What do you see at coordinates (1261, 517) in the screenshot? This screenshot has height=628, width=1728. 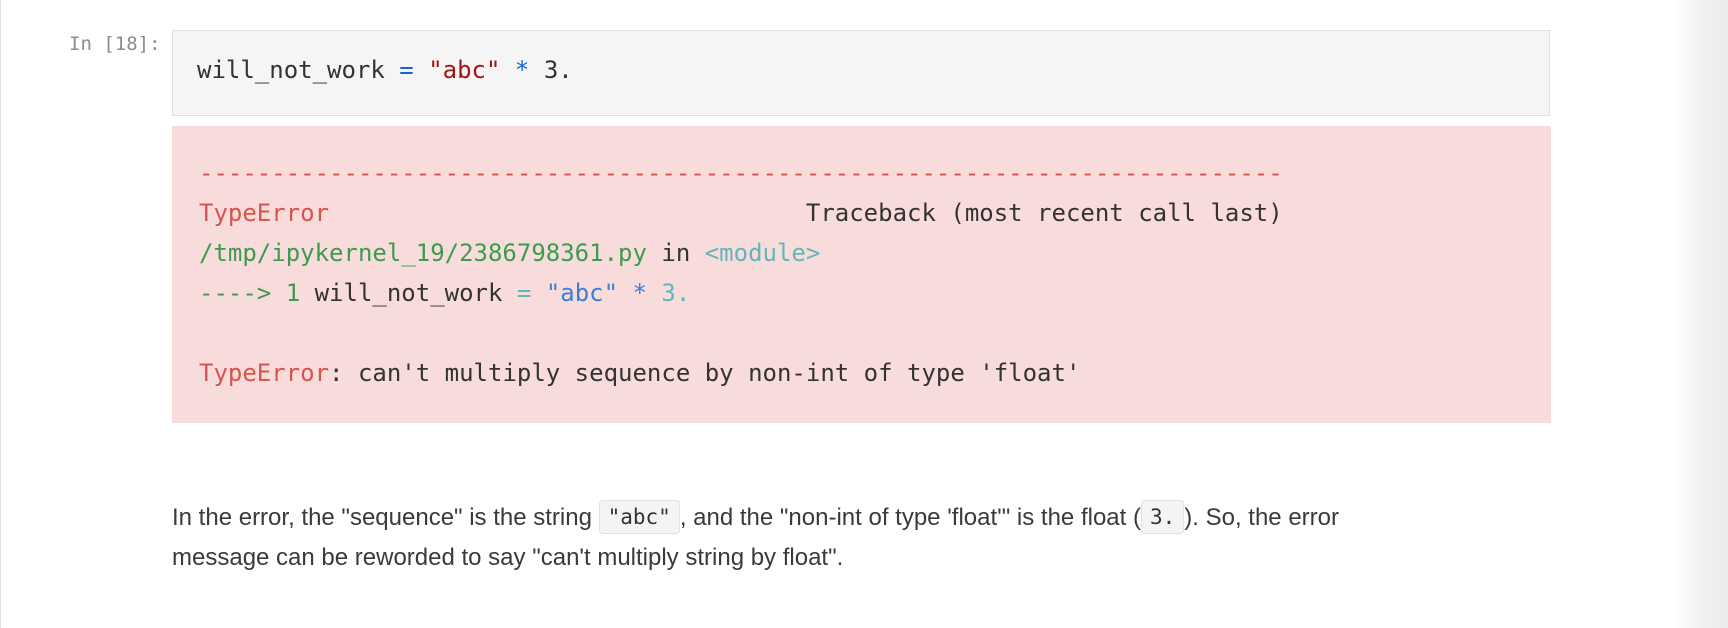 I see `markdown-text: ). So, the error` at bounding box center [1261, 517].